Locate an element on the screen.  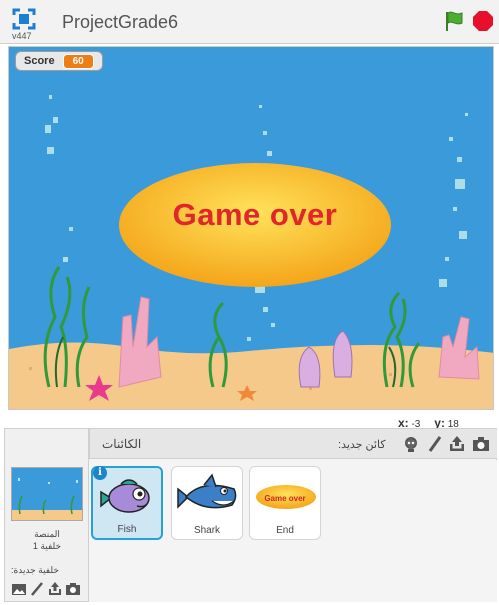
paint-backdrop-icon is located at coordinates (37, 589).